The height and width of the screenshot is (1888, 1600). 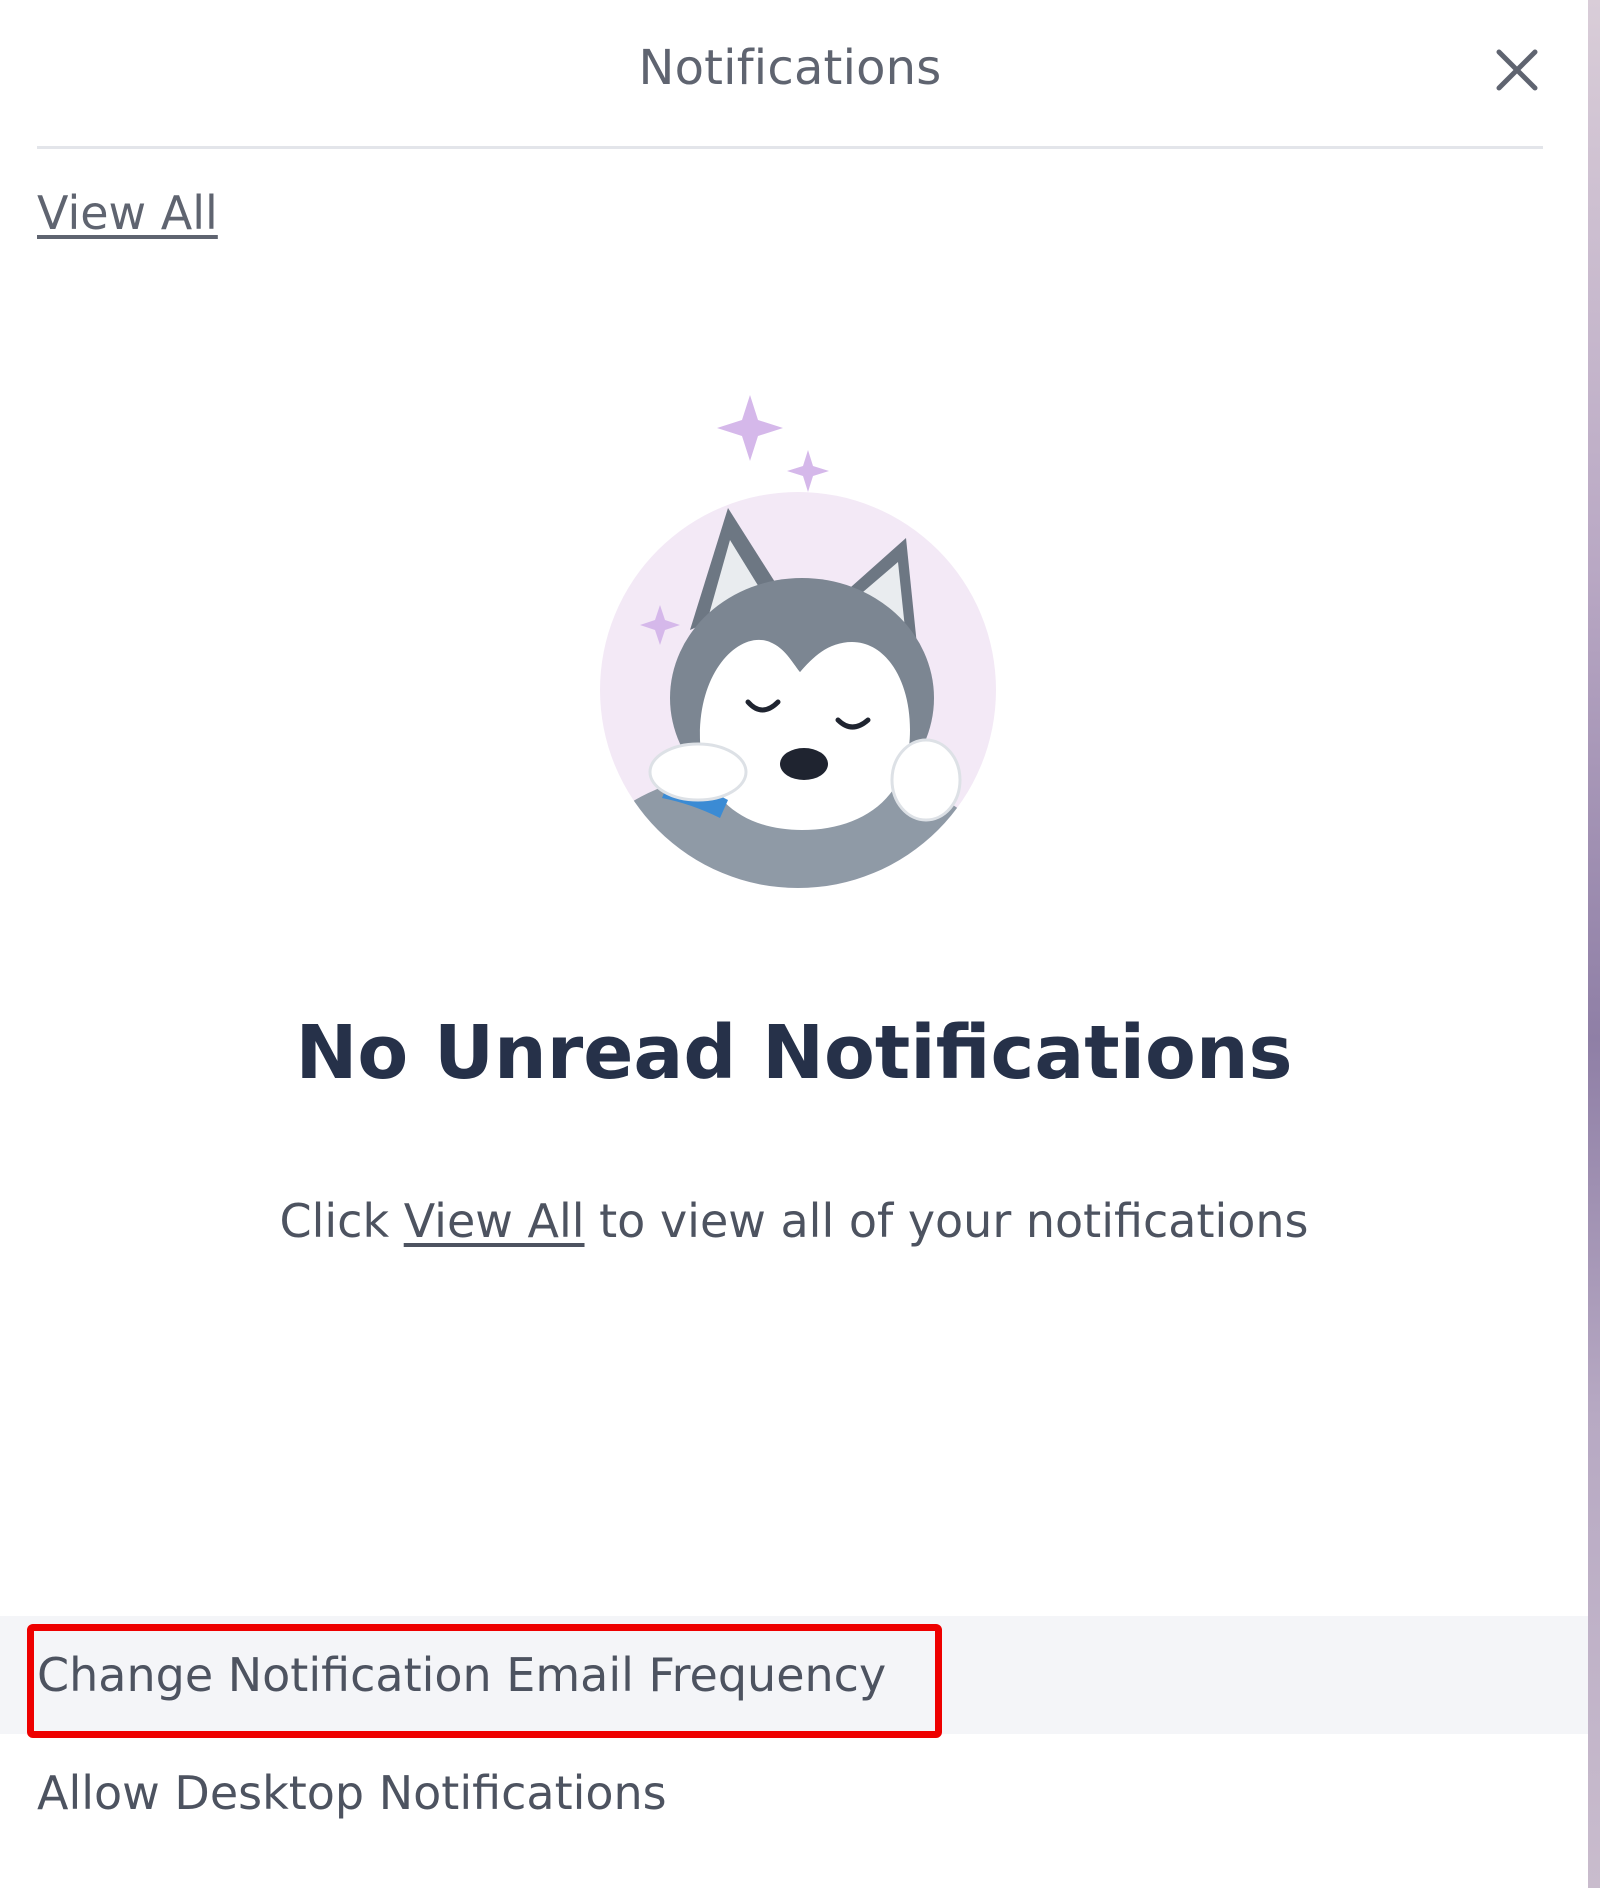 What do you see at coordinates (341, 1221) in the screenshot?
I see `empty-state-message-prefix: Click` at bounding box center [341, 1221].